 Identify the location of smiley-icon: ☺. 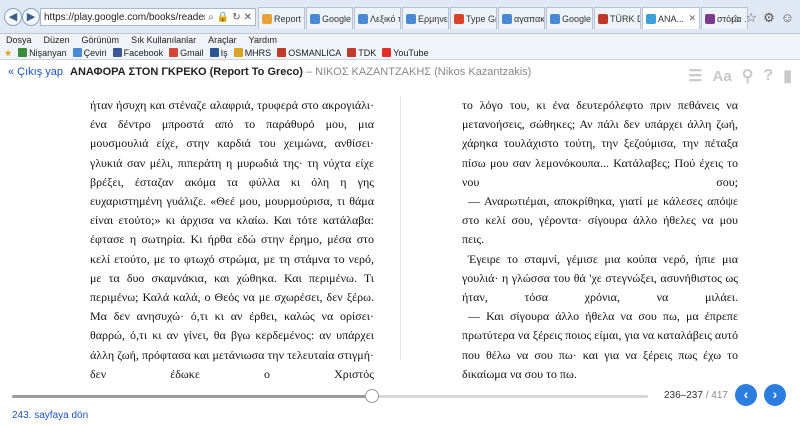
(787, 18).